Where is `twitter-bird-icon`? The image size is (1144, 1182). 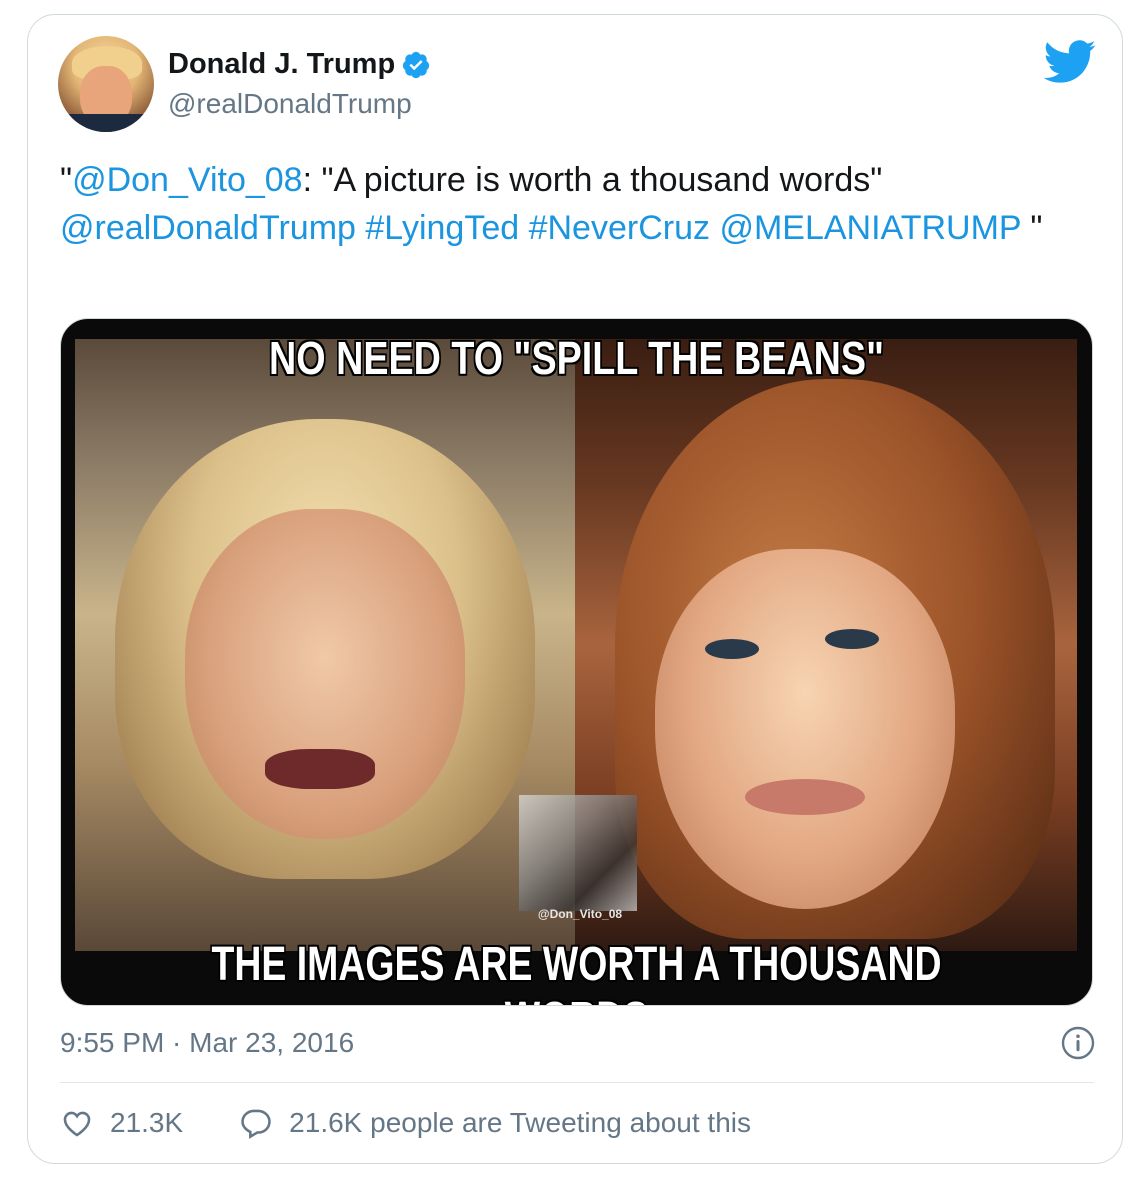 twitter-bird-icon is located at coordinates (1070, 62).